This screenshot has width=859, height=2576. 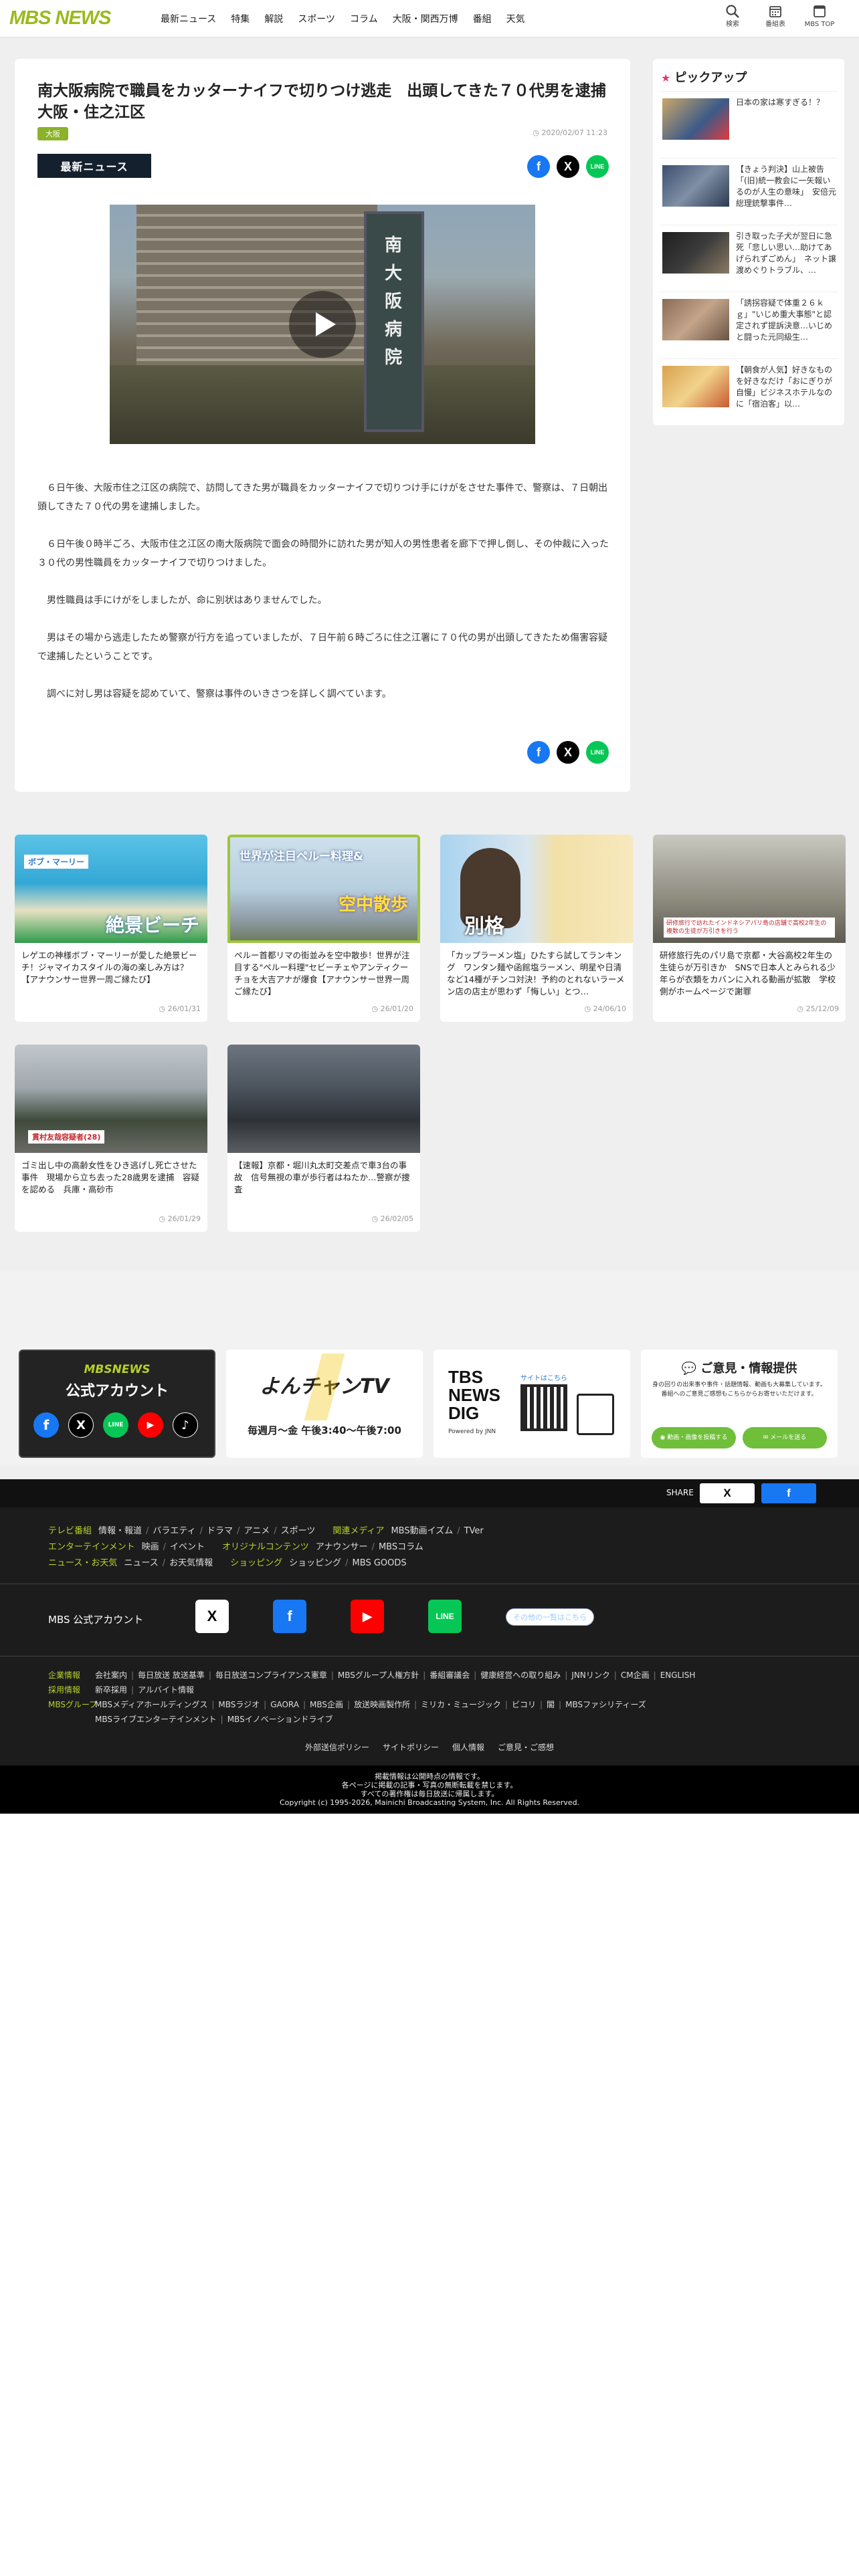 I want to click on x-share-button-bottom: X, so click(x=568, y=752).